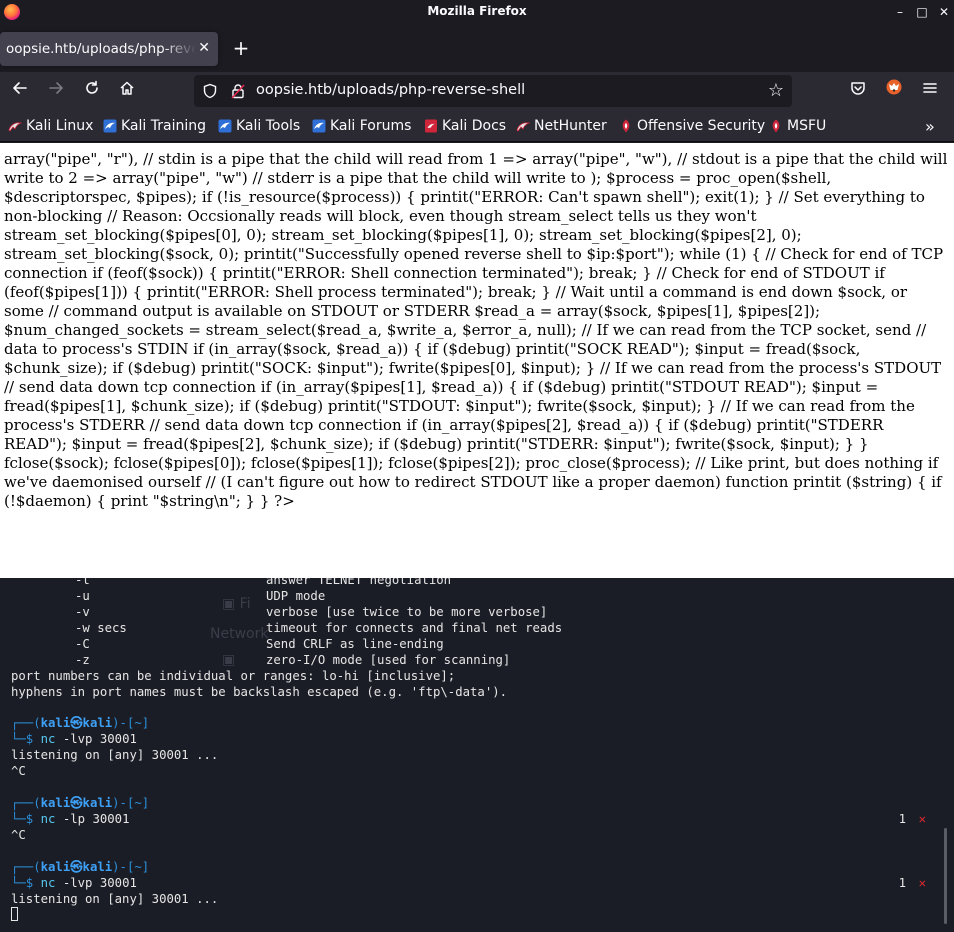  What do you see at coordinates (204, 48) in the screenshot?
I see `tab-close-icon: ✕` at bounding box center [204, 48].